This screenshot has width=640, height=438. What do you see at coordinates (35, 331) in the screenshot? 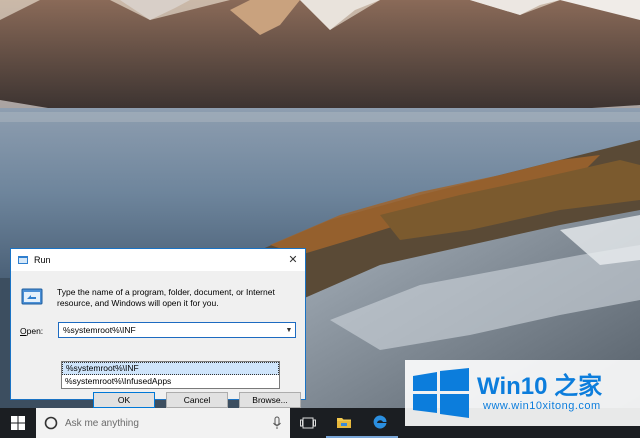
I see `open-label-text: pen:` at bounding box center [35, 331].